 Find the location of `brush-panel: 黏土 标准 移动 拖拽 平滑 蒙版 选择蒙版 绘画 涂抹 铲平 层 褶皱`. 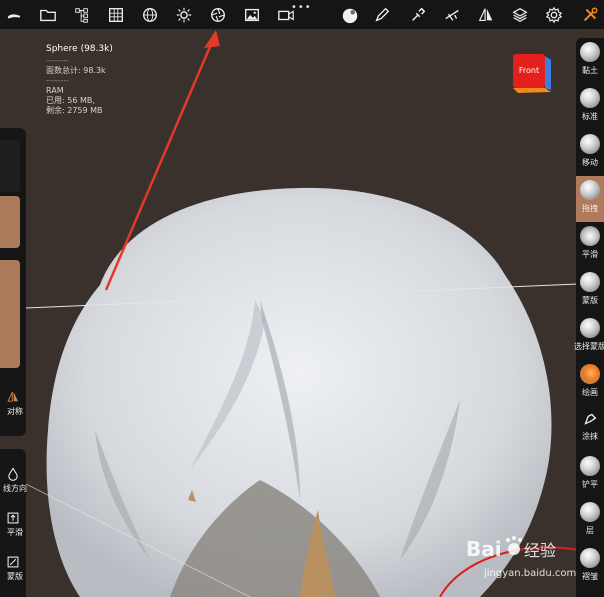

brush-panel: 黏土 标准 移动 拖拽 平滑 蒙版 选择蒙版 绘画 涂抹 铲平 层 褶皱 is located at coordinates (589, 317).